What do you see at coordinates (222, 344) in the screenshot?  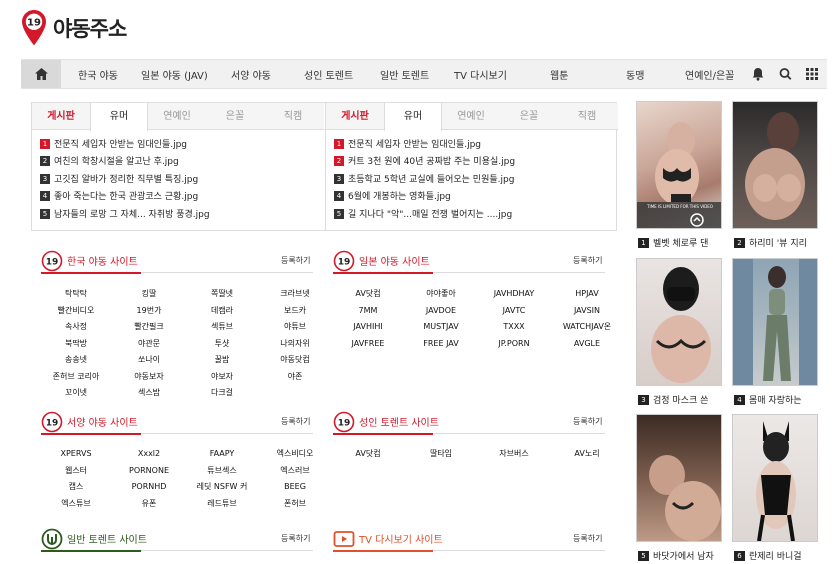 I see `site-link: 투샷` at bounding box center [222, 344].